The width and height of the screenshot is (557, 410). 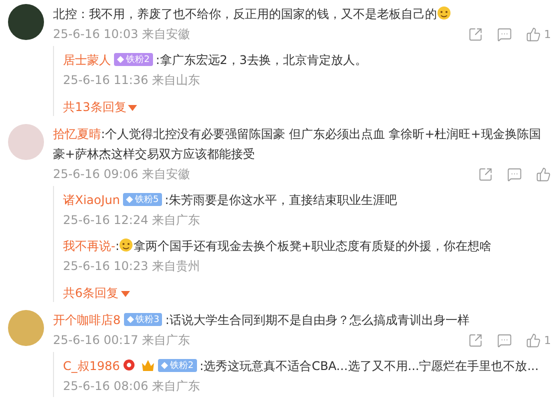 I want to click on medal-icon, so click(x=128, y=365).